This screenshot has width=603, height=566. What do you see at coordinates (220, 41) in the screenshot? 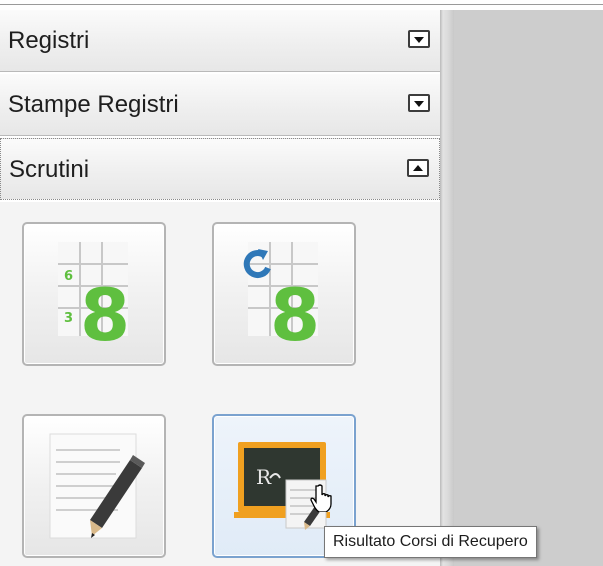
I see `accordion-header-registri: Registri` at bounding box center [220, 41].